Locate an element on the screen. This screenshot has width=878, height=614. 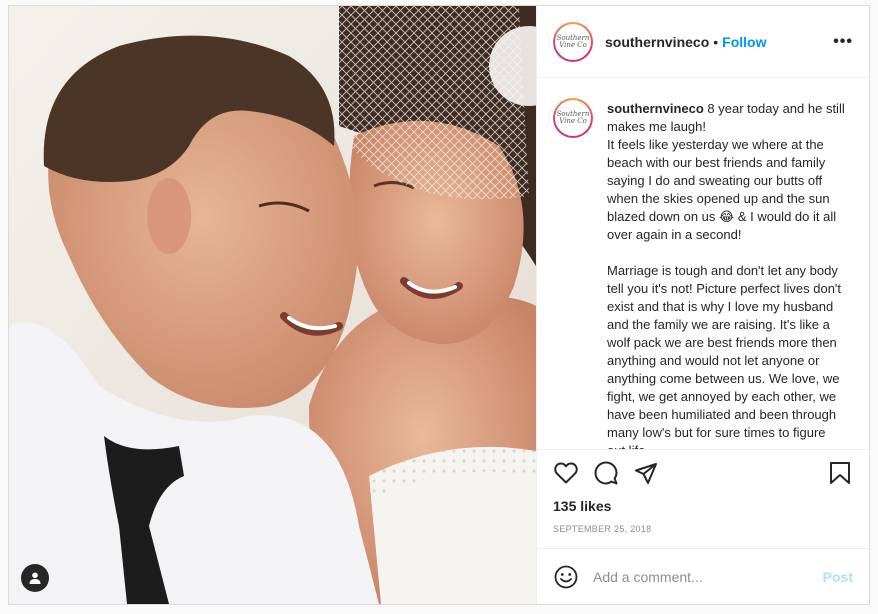
emoji-button is located at coordinates (566, 577).